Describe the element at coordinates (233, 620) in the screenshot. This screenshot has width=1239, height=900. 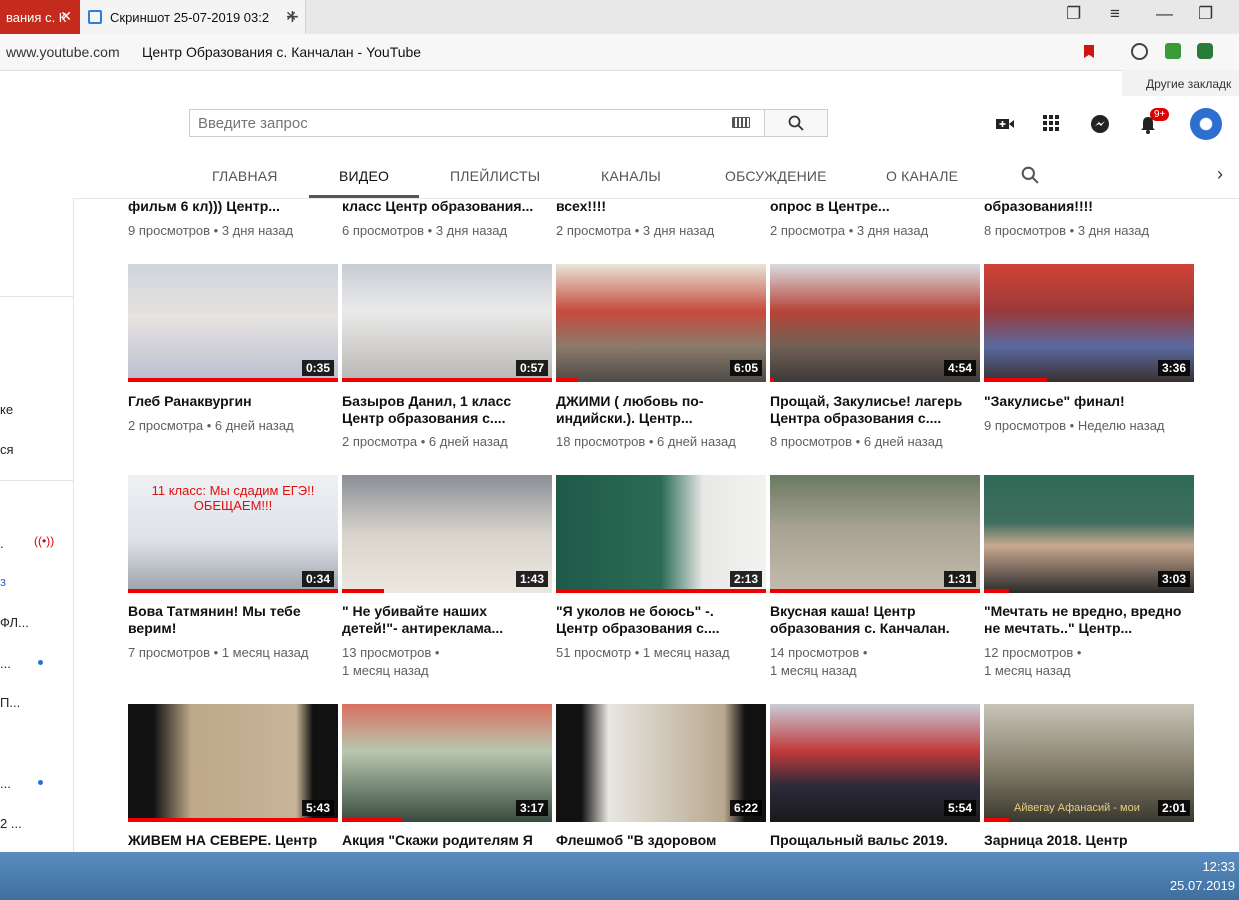
I see `video-title: Вова Татмянин! Мы тебе верим!` at that location.